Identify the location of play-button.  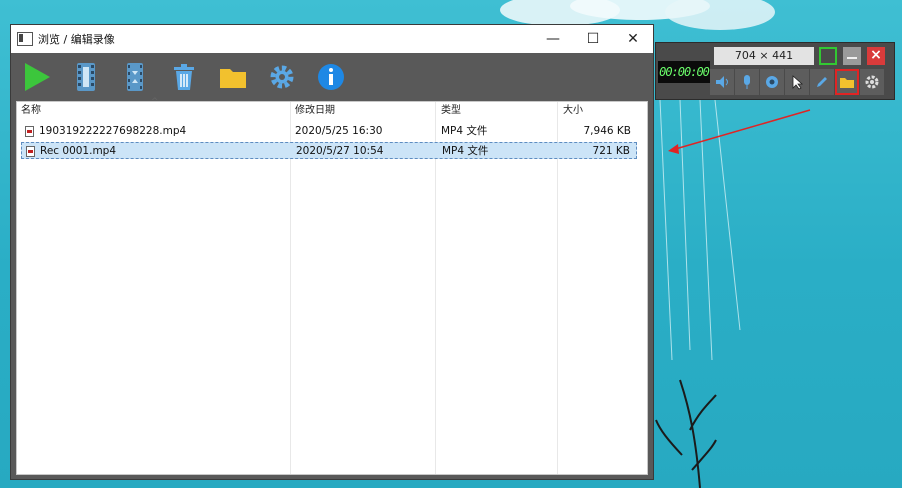
(37, 77).